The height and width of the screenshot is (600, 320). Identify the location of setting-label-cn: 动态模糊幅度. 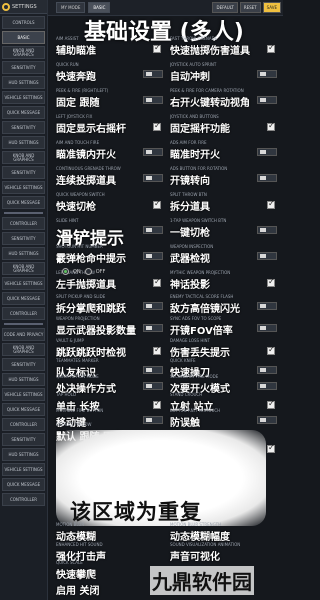
(200, 537).